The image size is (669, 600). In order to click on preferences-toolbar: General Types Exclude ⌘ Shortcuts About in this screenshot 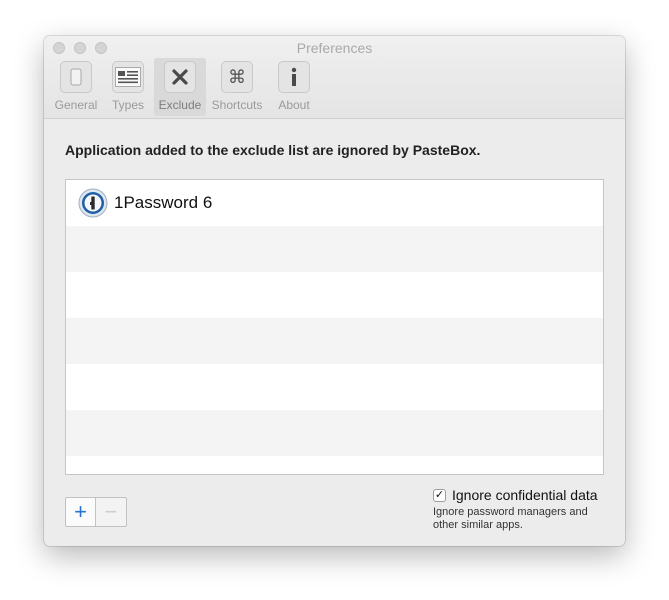, I will do `click(185, 87)`.